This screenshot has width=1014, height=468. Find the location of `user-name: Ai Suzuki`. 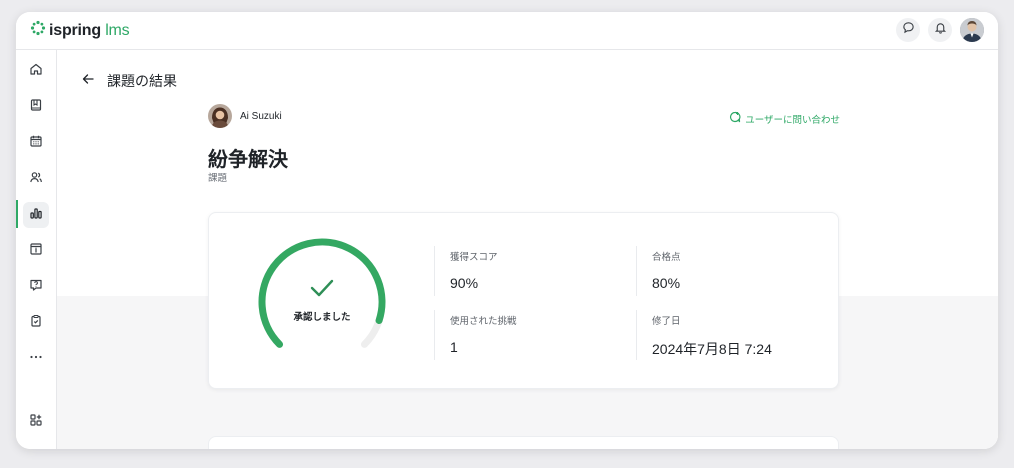

user-name: Ai Suzuki is located at coordinates (261, 116).